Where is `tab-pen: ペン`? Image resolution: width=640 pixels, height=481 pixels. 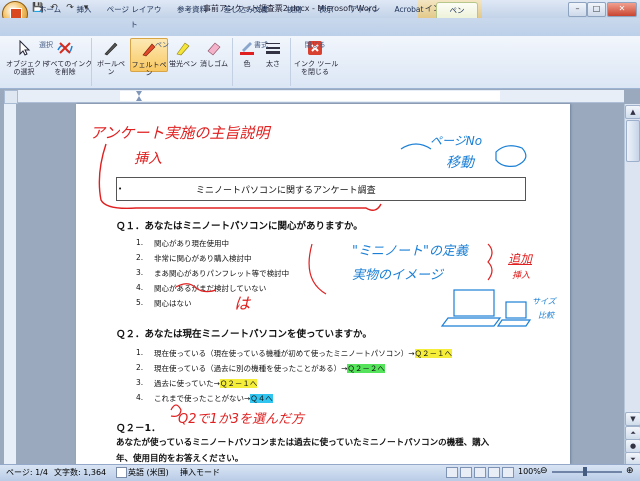 tab-pen: ペン is located at coordinates (457, 10).